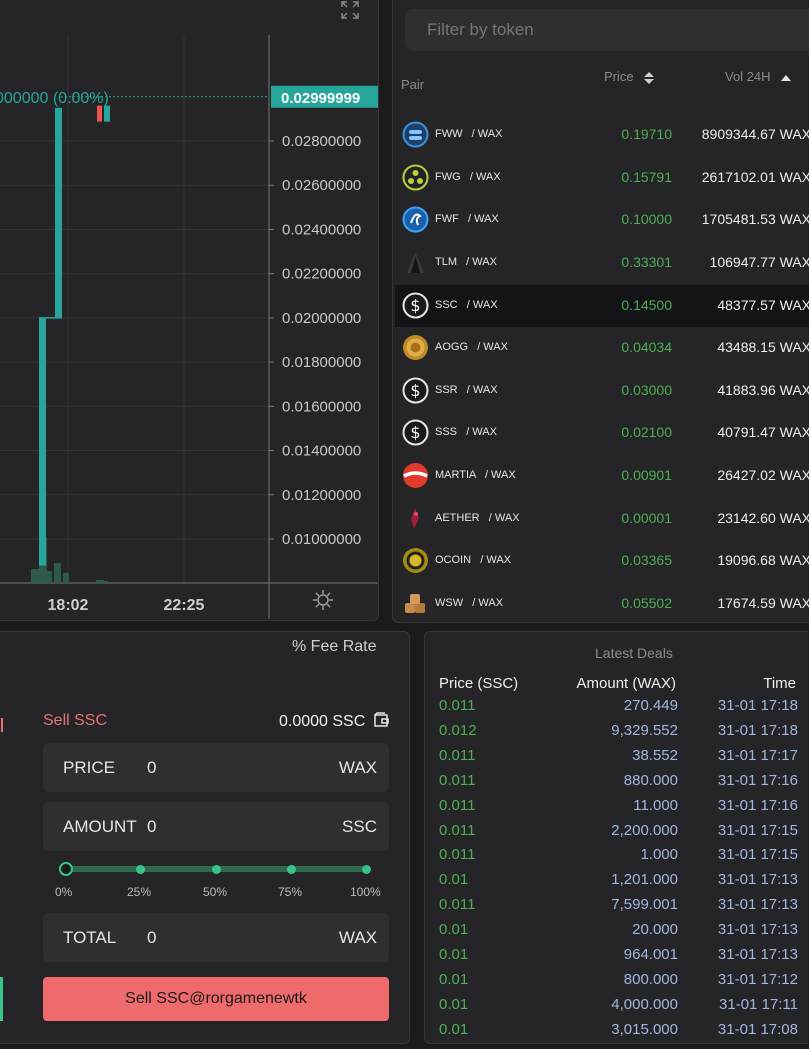  What do you see at coordinates (357, 767) in the screenshot?
I see `price-field-unit: WAX` at bounding box center [357, 767].